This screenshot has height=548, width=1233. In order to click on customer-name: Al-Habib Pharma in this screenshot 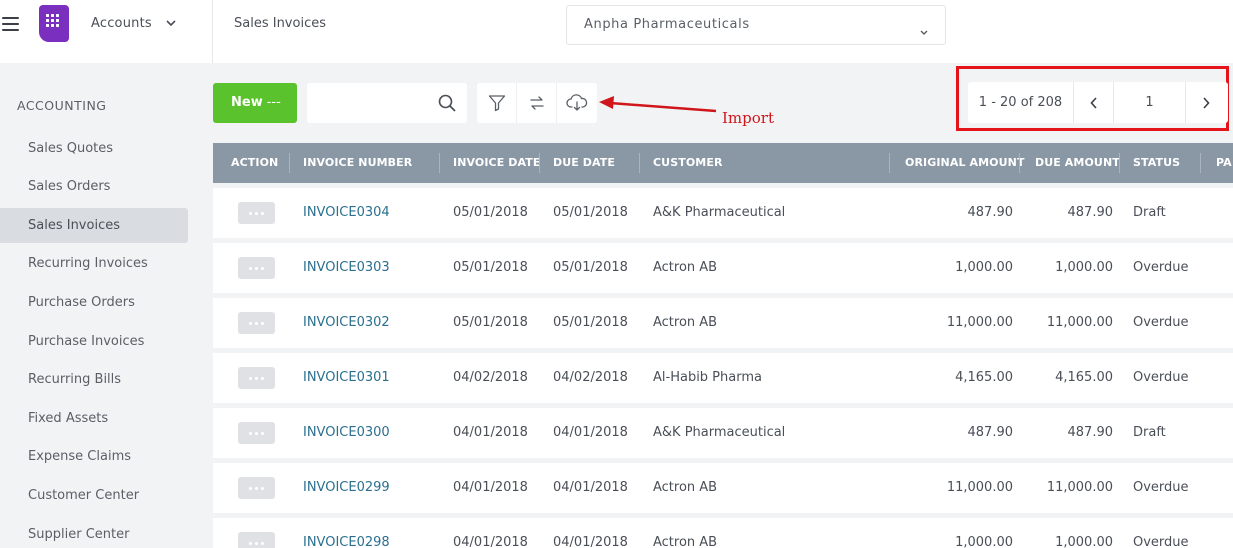, I will do `click(707, 377)`.